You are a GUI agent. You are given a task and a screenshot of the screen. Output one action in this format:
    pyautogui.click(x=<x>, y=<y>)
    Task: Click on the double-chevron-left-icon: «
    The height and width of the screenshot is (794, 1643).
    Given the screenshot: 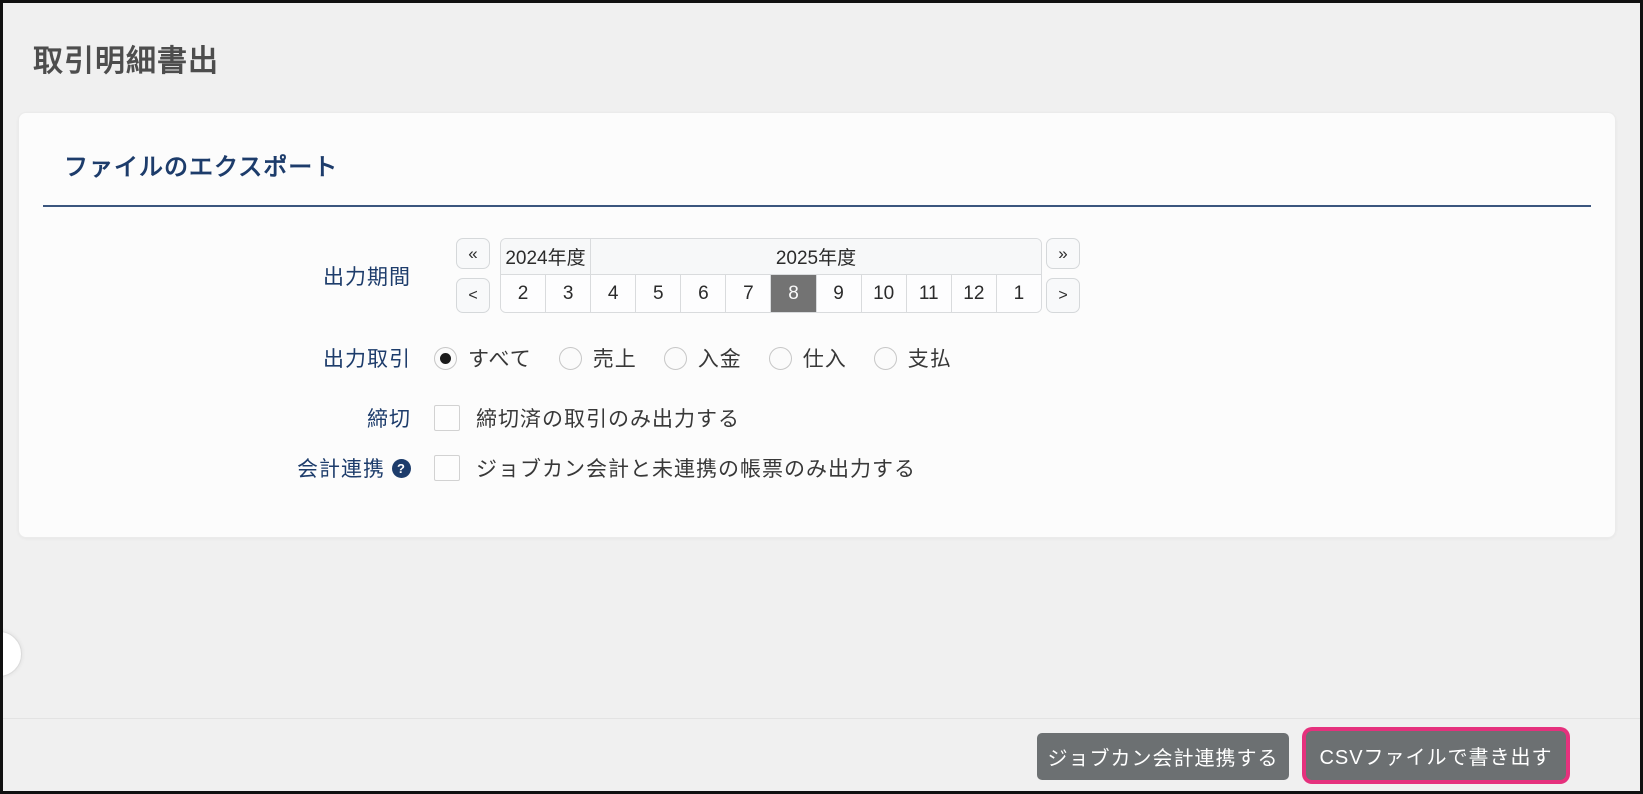 What is the action you would take?
    pyautogui.click(x=473, y=253)
    